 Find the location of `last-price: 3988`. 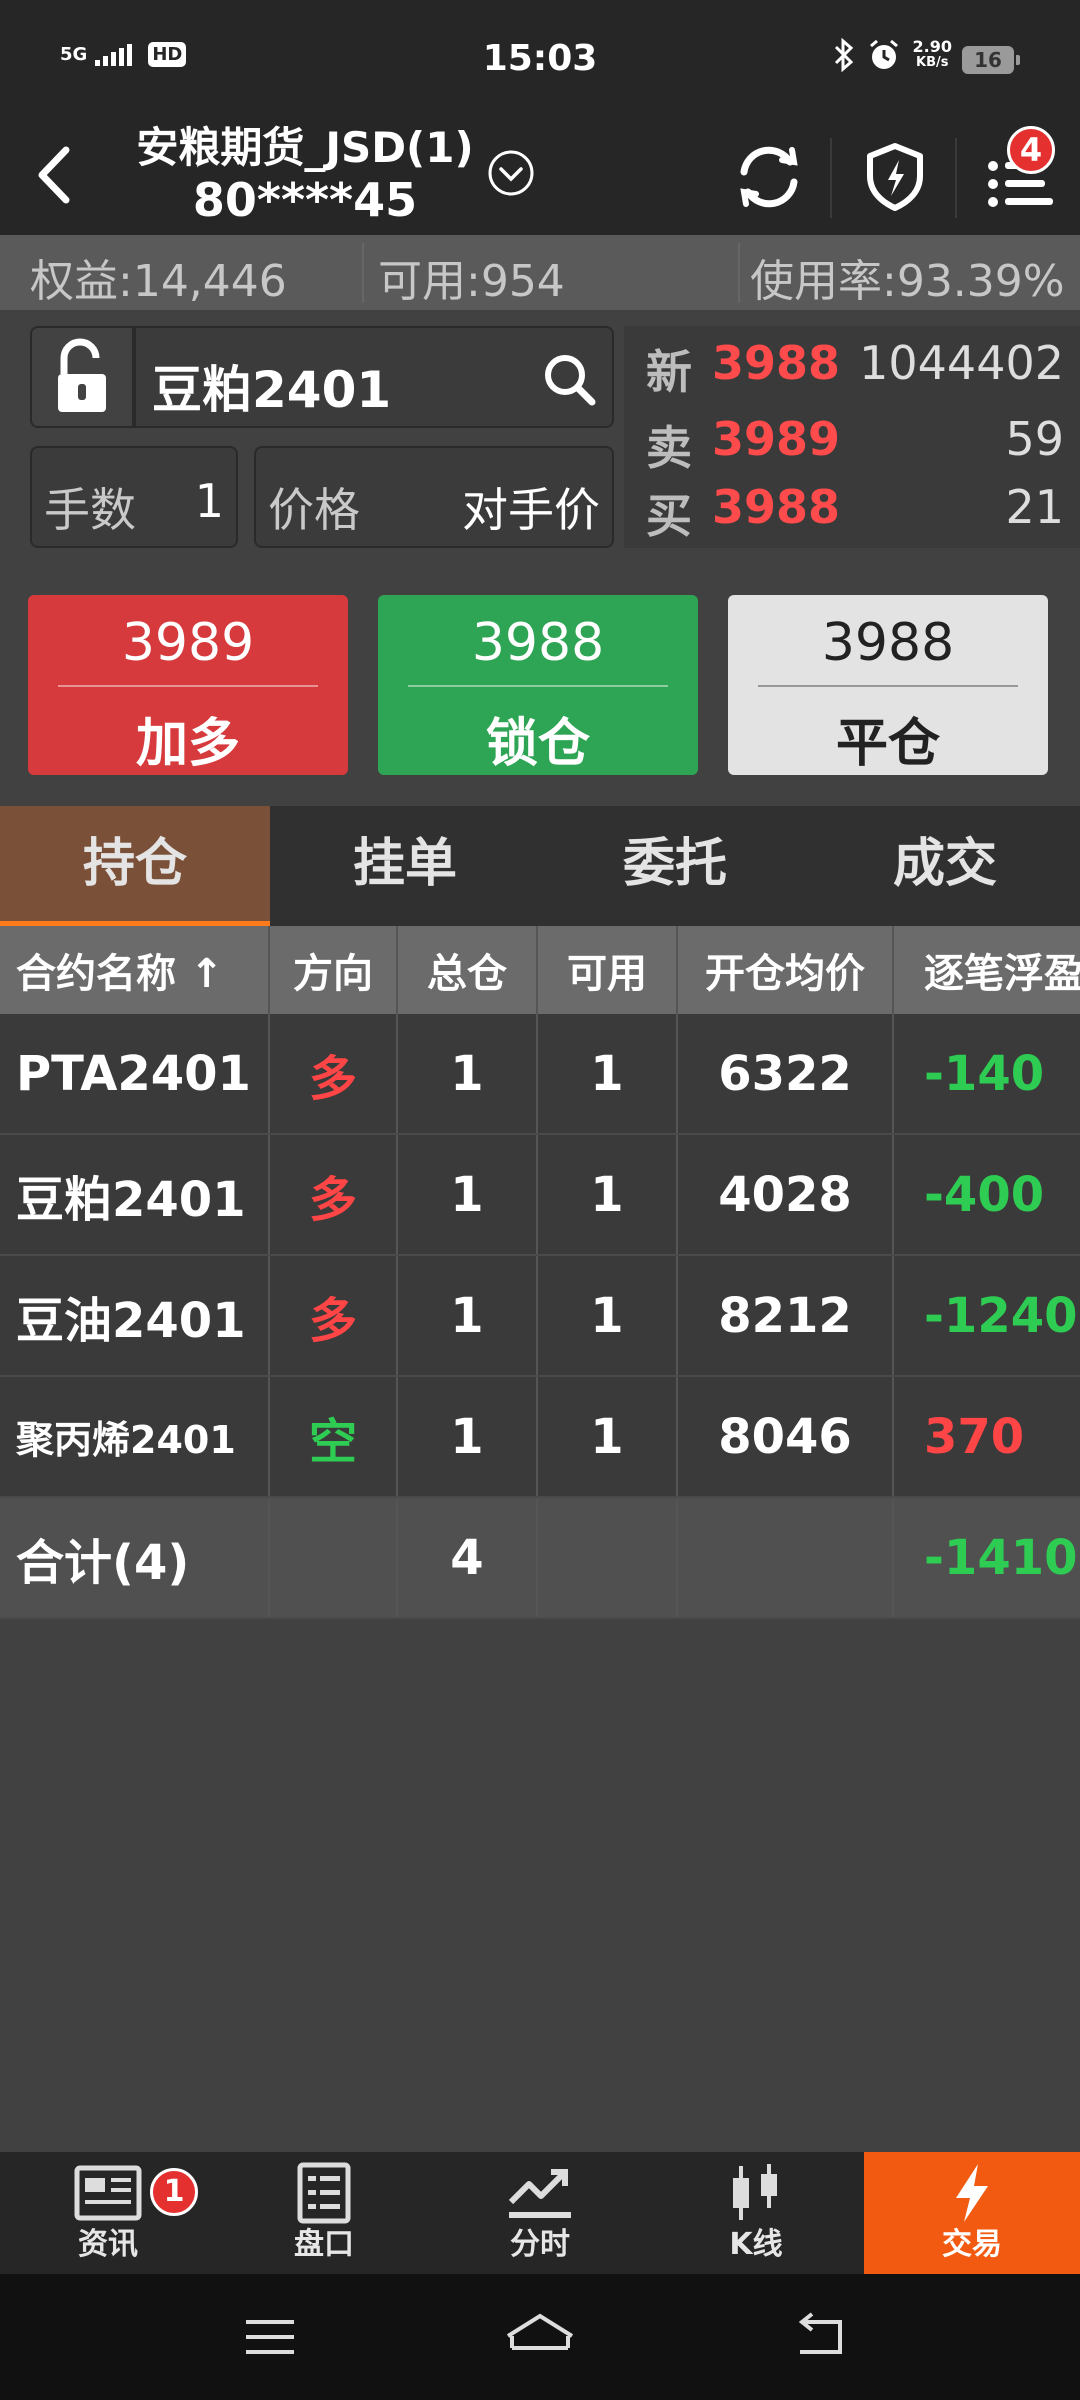

last-price: 3988 is located at coordinates (776, 363).